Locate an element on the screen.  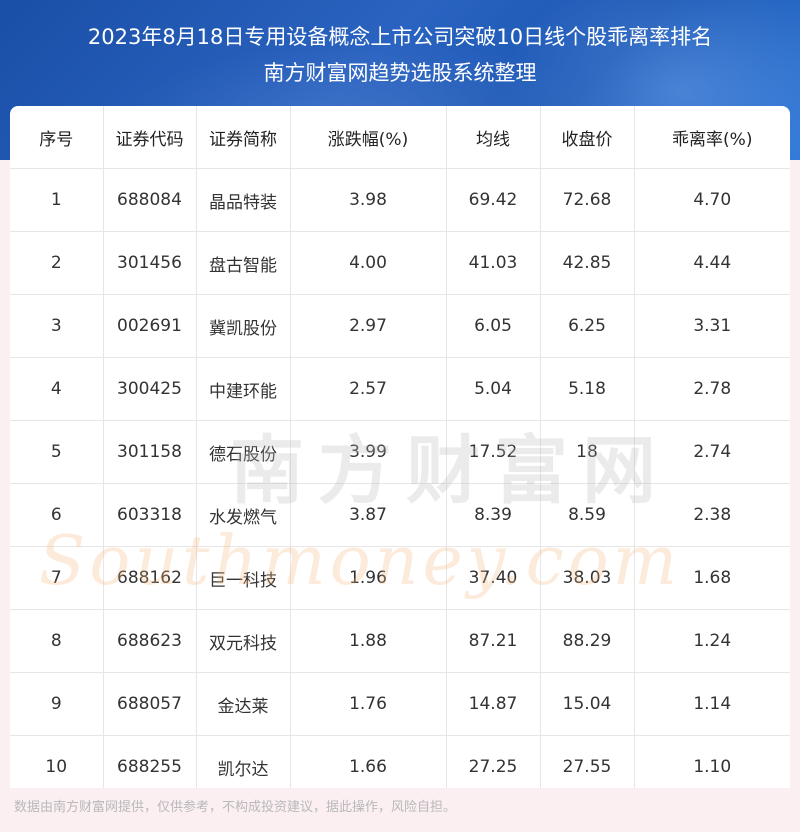
disclaimer-footer: 数据由南方财富网提供，仅供参考，不构成投资建议，据此操作，风险自担。 is located at coordinates (235, 807).